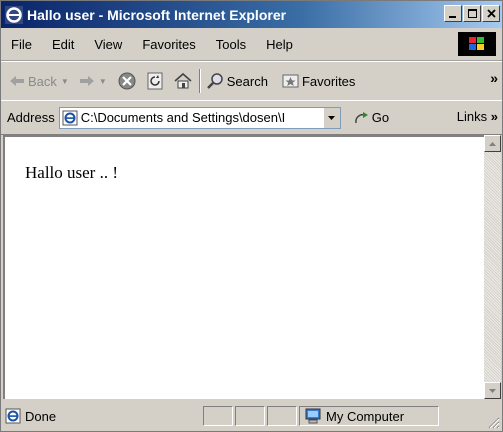  What do you see at coordinates (214, 81) in the screenshot?
I see `search-icon` at bounding box center [214, 81].